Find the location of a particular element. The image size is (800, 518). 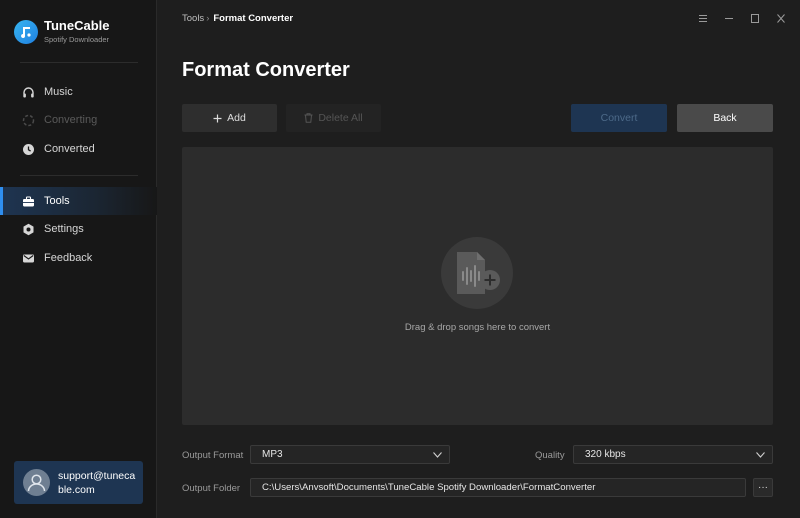

add-button: Add is located at coordinates (229, 118).